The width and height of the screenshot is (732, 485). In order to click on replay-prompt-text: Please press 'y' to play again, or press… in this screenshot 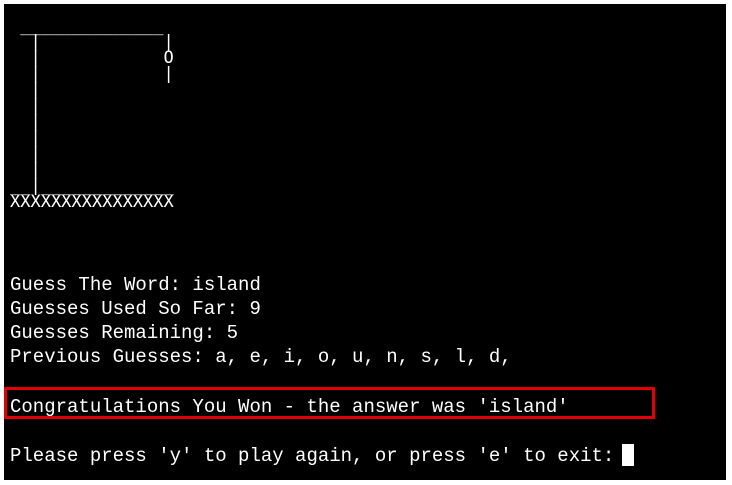, I will do `click(312, 456)`.